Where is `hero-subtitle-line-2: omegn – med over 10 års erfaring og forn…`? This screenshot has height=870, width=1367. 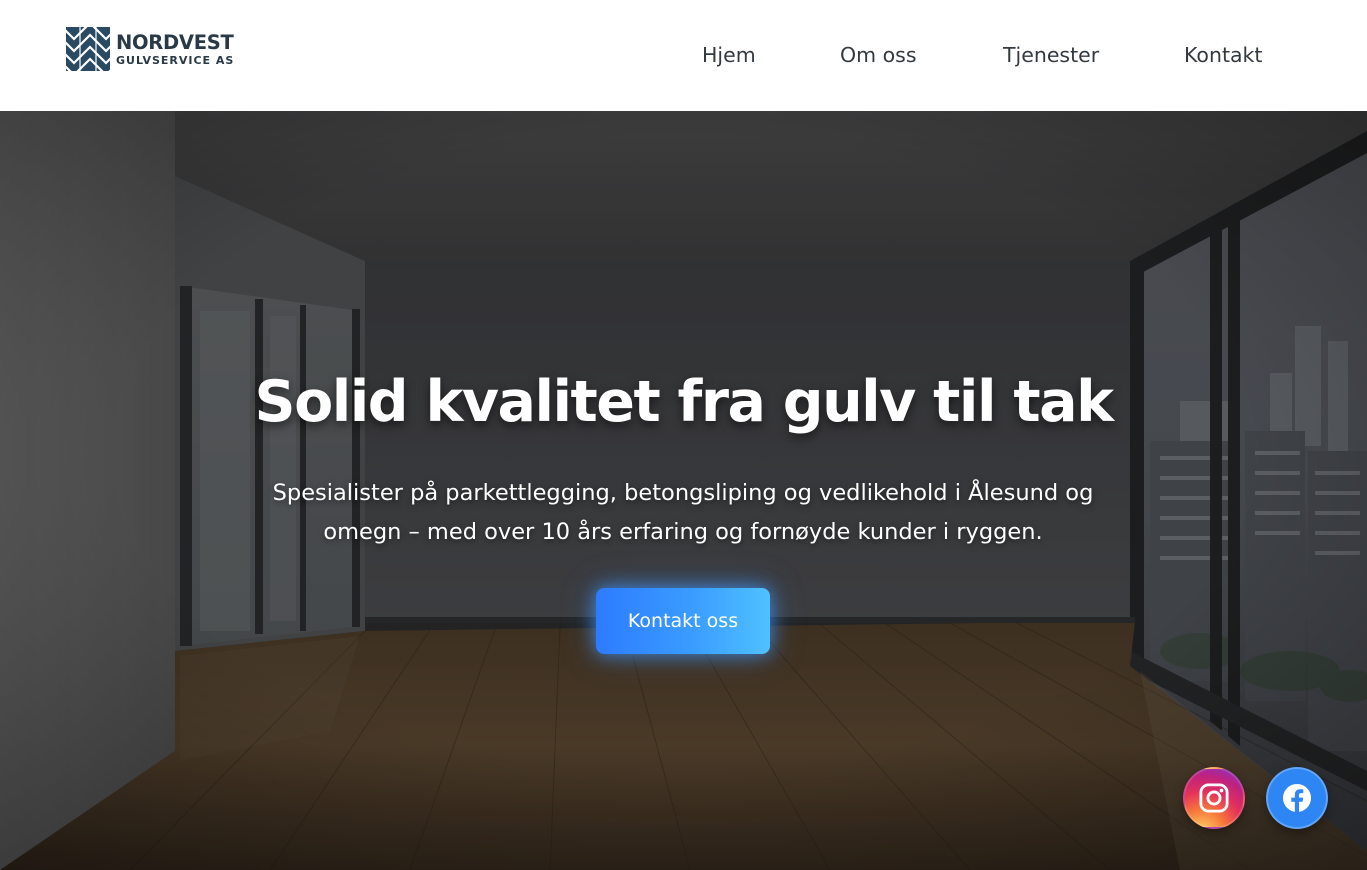 hero-subtitle-line-2: omegn – med over 10 års erfaring og forn… is located at coordinates (683, 532).